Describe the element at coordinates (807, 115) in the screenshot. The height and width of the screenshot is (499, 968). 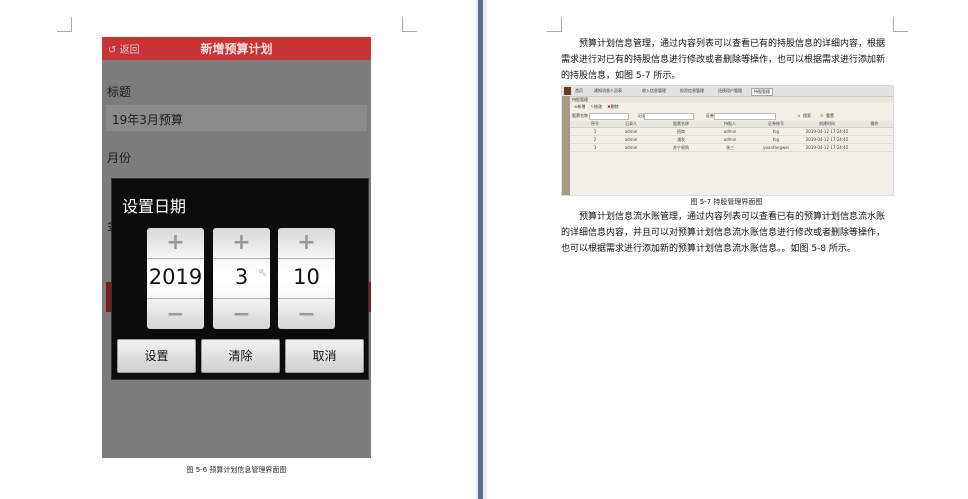
I see `search-button: 搜索` at that location.